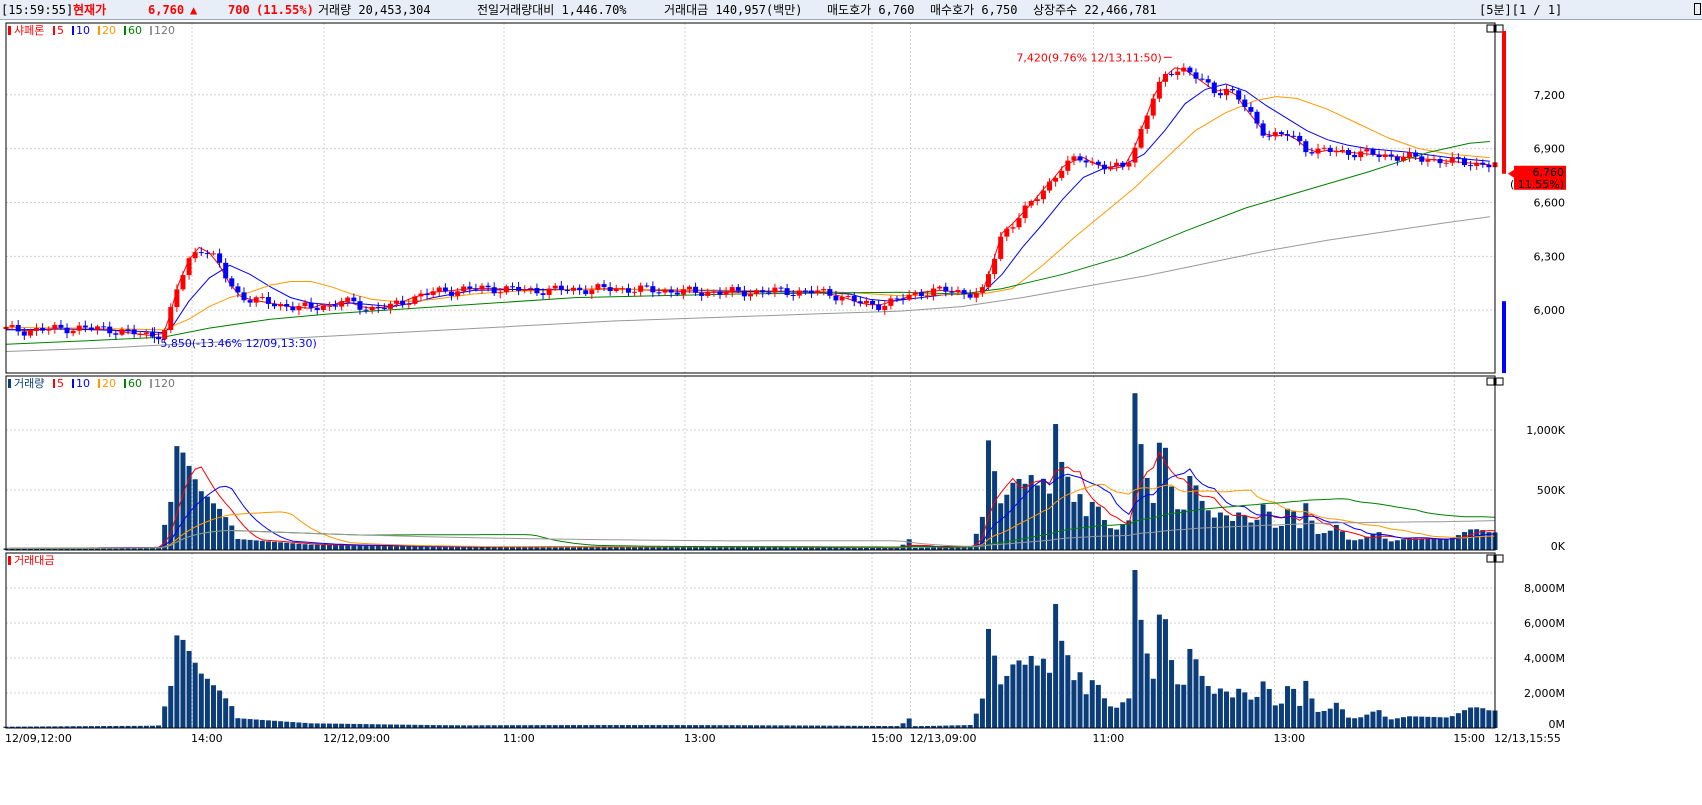  I want to click on legend-swatch, so click(9, 560).